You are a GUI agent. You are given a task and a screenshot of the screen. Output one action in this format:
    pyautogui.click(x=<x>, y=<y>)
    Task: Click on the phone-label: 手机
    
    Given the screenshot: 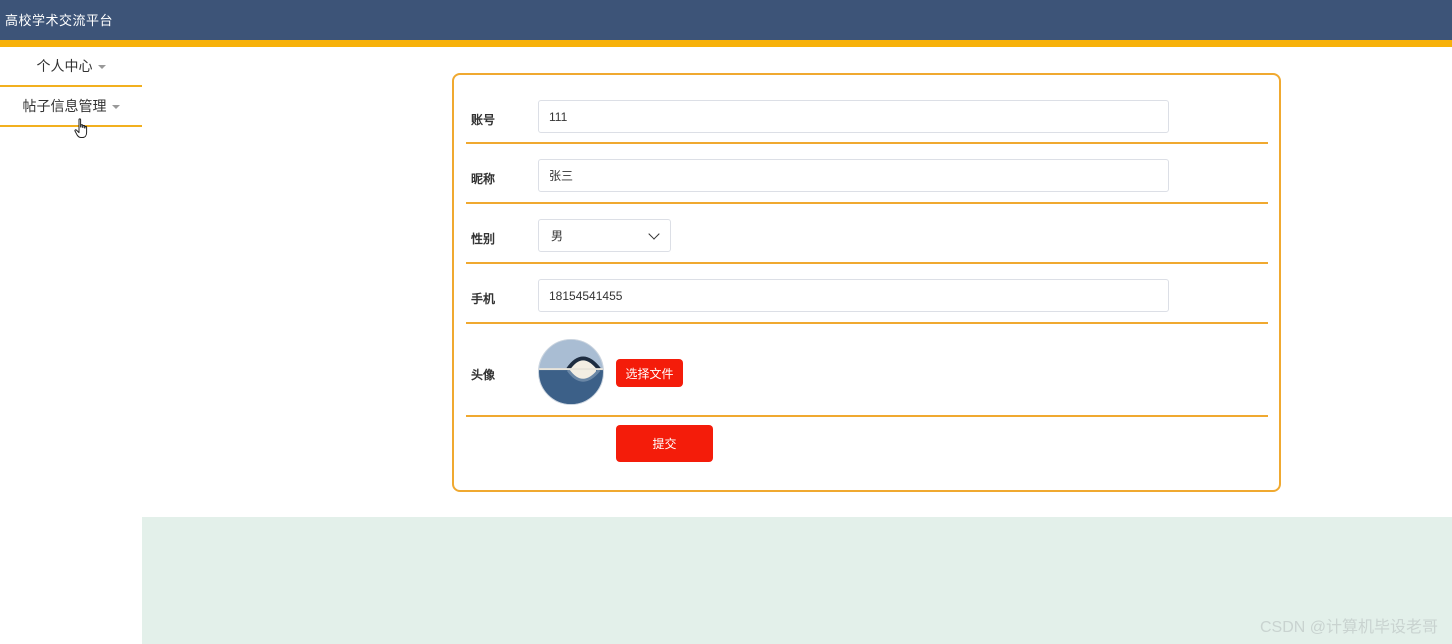 What is the action you would take?
    pyautogui.click(x=483, y=299)
    